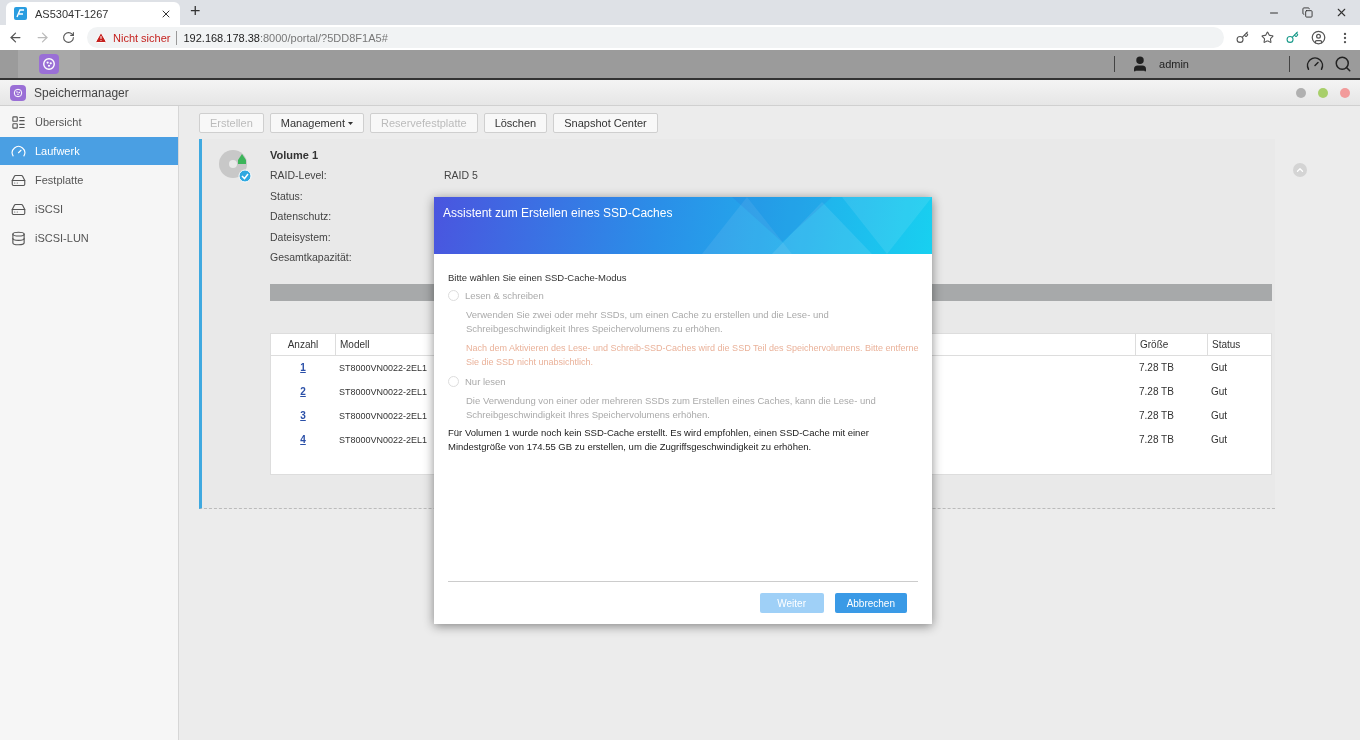 The image size is (1360, 740). I want to click on field-value: RAID 5, so click(461, 176).